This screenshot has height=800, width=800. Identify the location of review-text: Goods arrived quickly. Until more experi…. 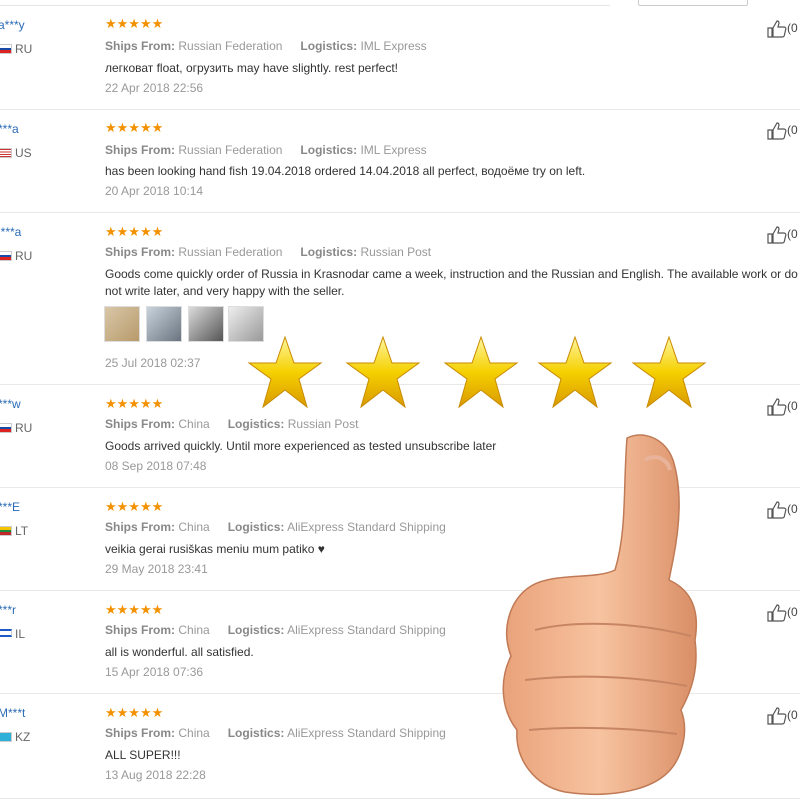
(301, 446).